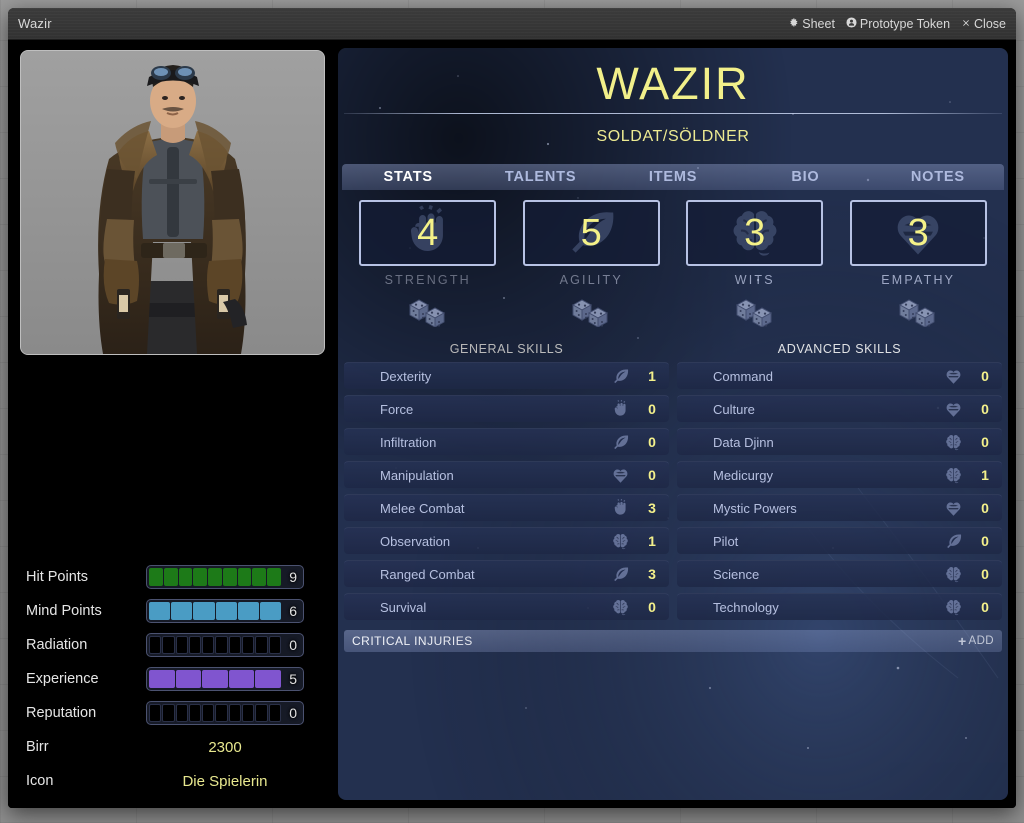  What do you see at coordinates (428, 233) in the screenshot?
I see `attribute-value-box-strength: 4` at bounding box center [428, 233].